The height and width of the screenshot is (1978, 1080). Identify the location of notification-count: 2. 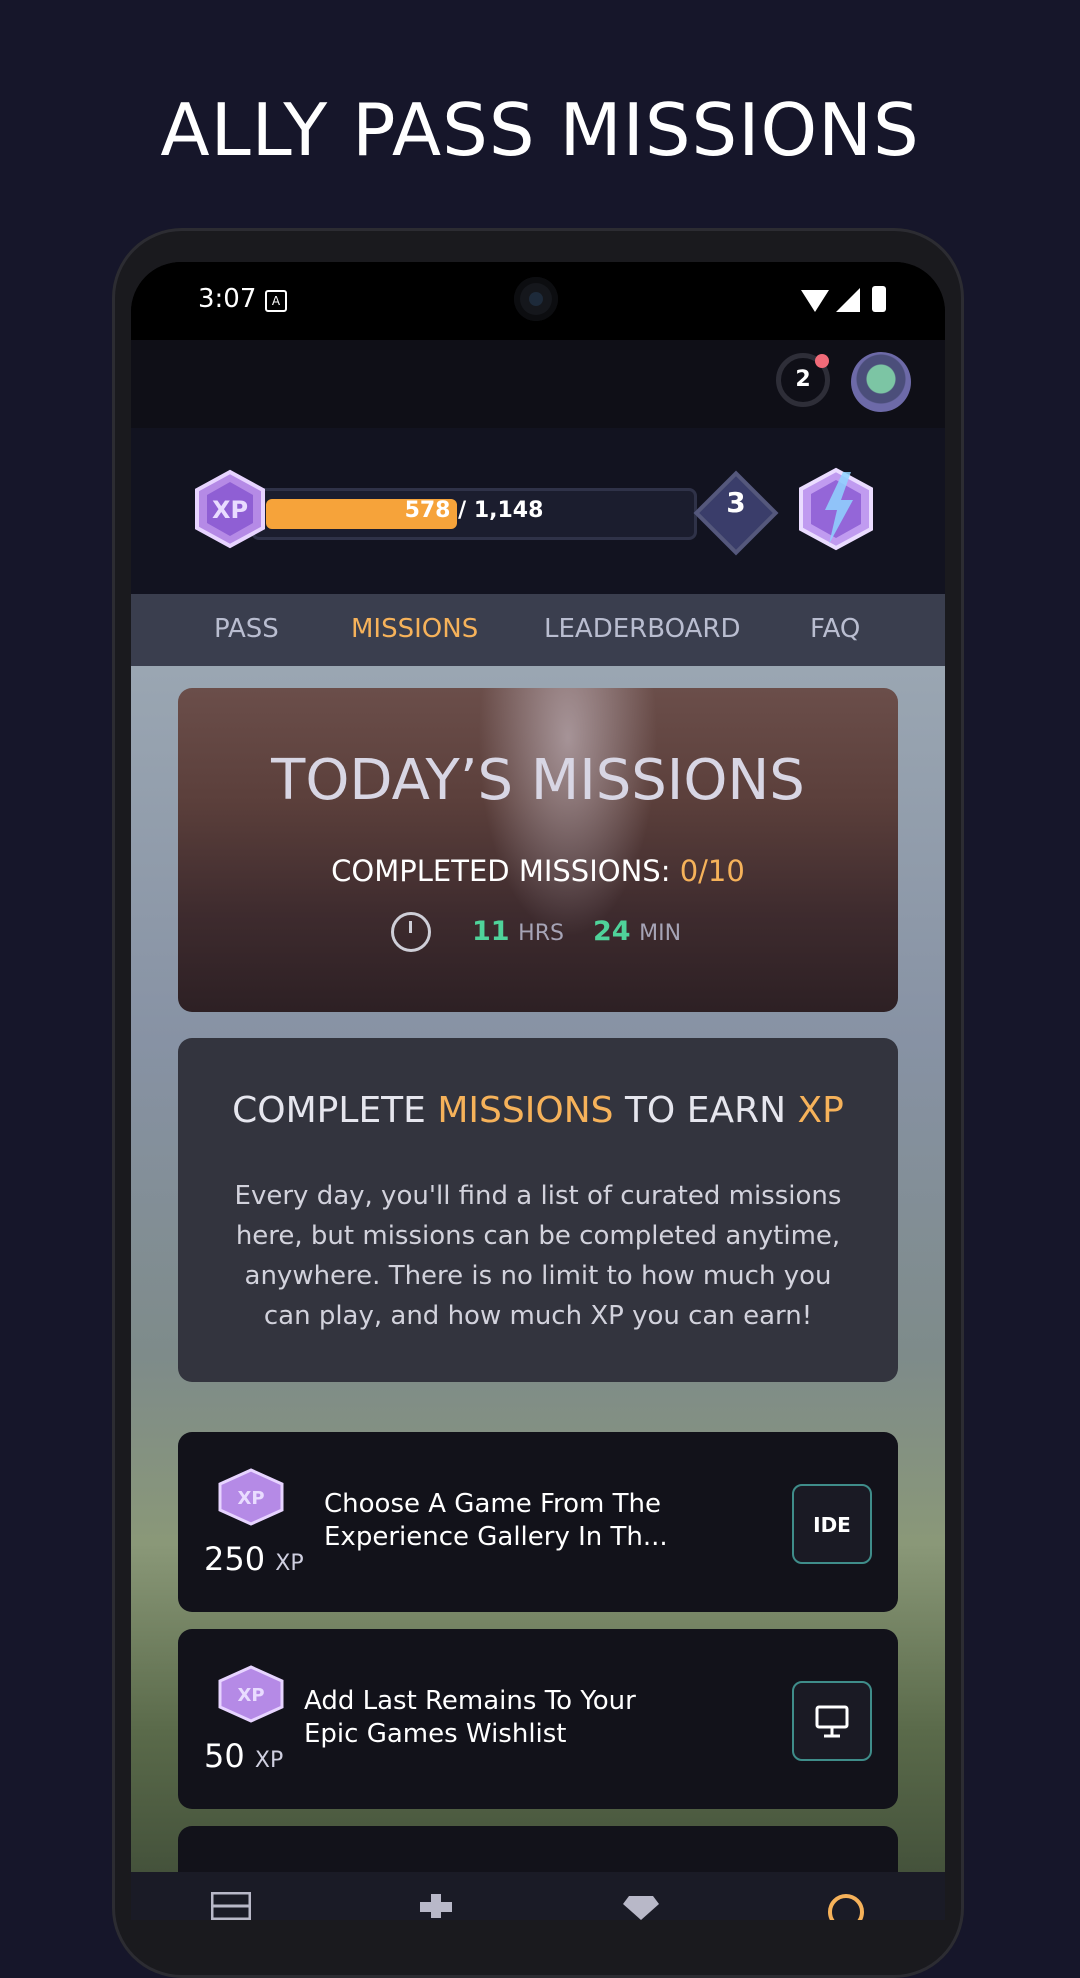
(803, 379).